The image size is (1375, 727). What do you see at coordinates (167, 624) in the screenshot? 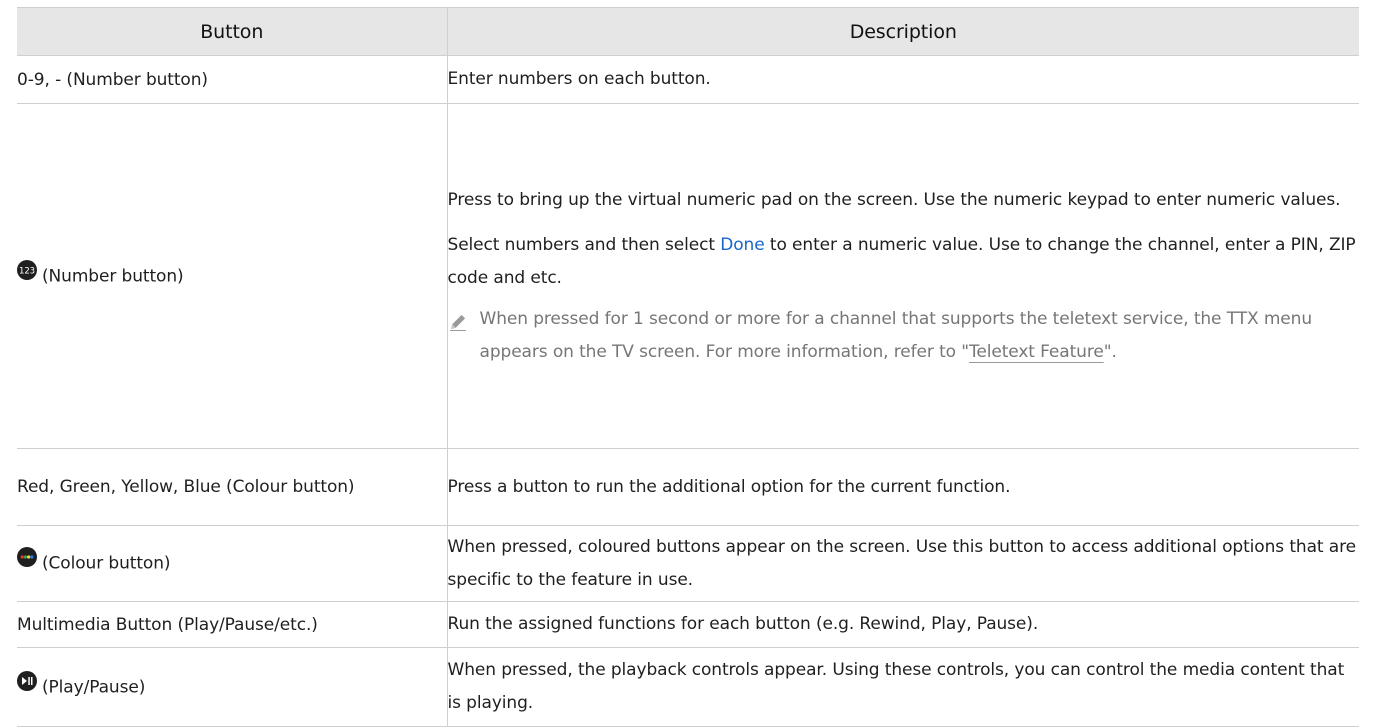
I see `button-name: Multimedia Button (Play/Pause/etc.)` at bounding box center [167, 624].